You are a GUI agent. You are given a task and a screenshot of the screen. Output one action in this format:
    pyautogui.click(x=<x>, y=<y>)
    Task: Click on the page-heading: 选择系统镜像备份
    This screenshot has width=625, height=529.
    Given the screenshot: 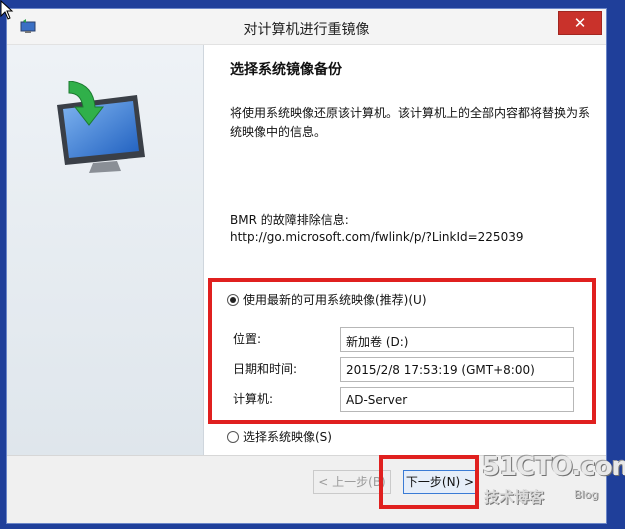 What is the action you would take?
    pyautogui.click(x=286, y=70)
    